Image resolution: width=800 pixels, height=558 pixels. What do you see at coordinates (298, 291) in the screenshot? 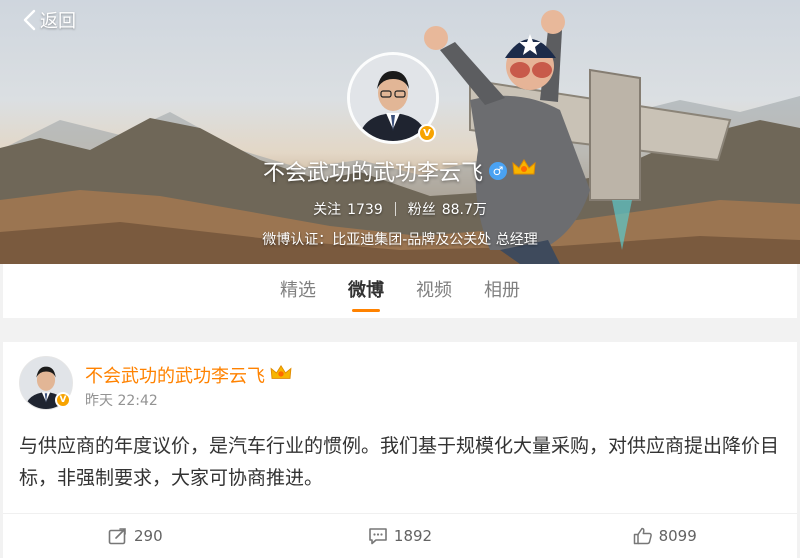
I see `tab-featured: 精选` at bounding box center [298, 291].